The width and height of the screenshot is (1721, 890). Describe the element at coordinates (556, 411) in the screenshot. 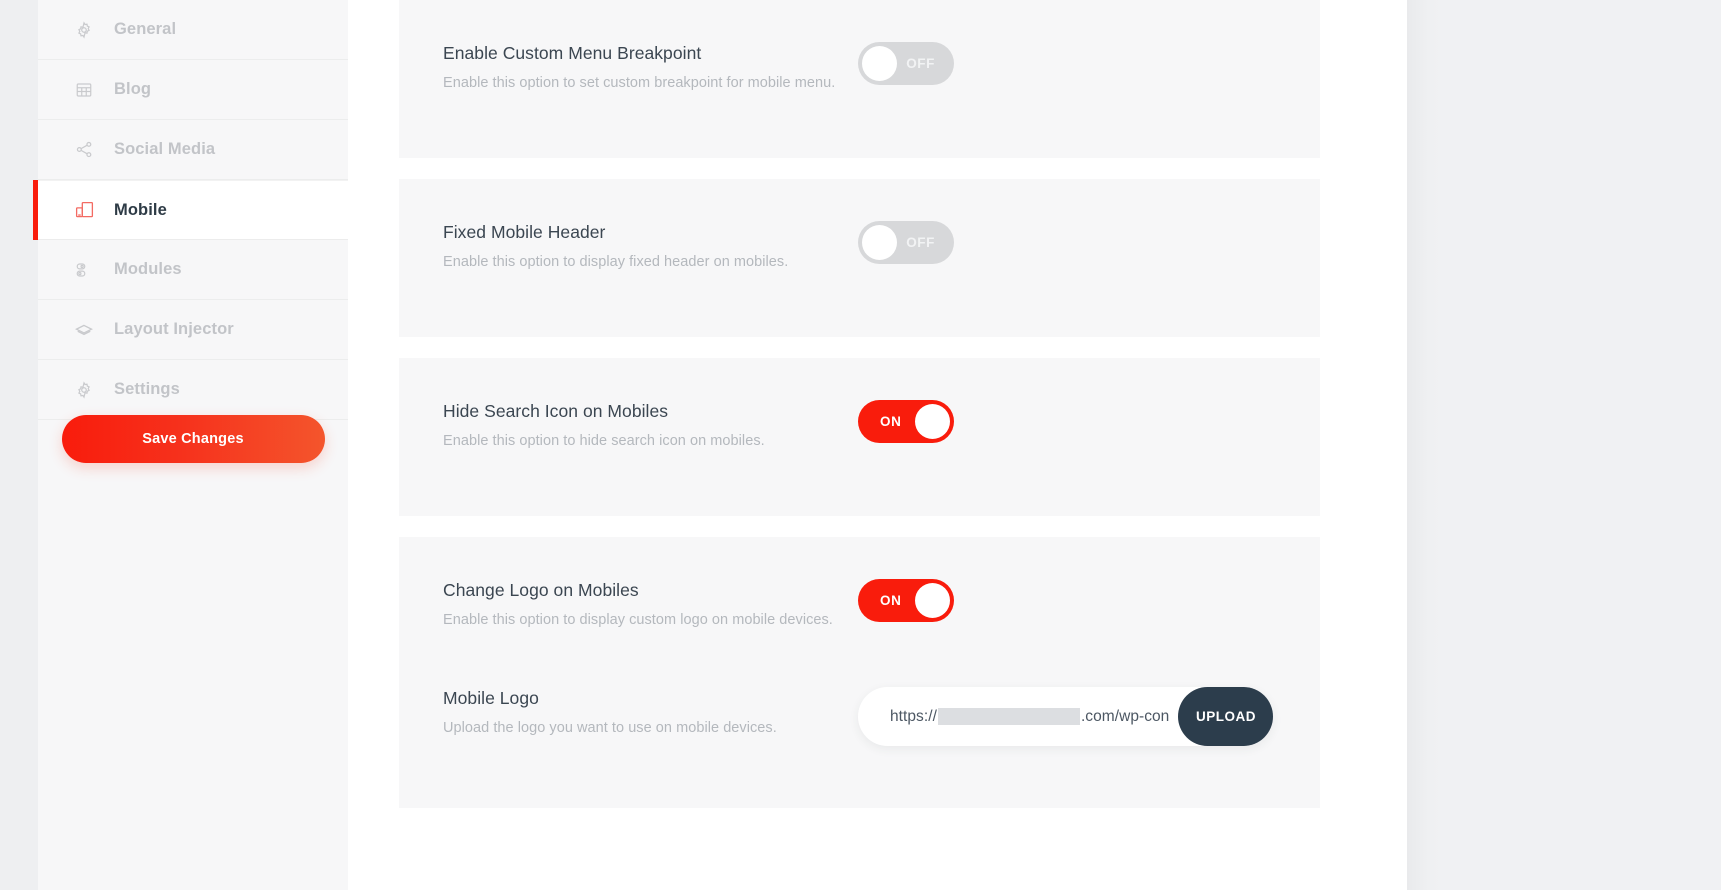

I see `option-title: Hide Search Icon on Mobiles` at that location.